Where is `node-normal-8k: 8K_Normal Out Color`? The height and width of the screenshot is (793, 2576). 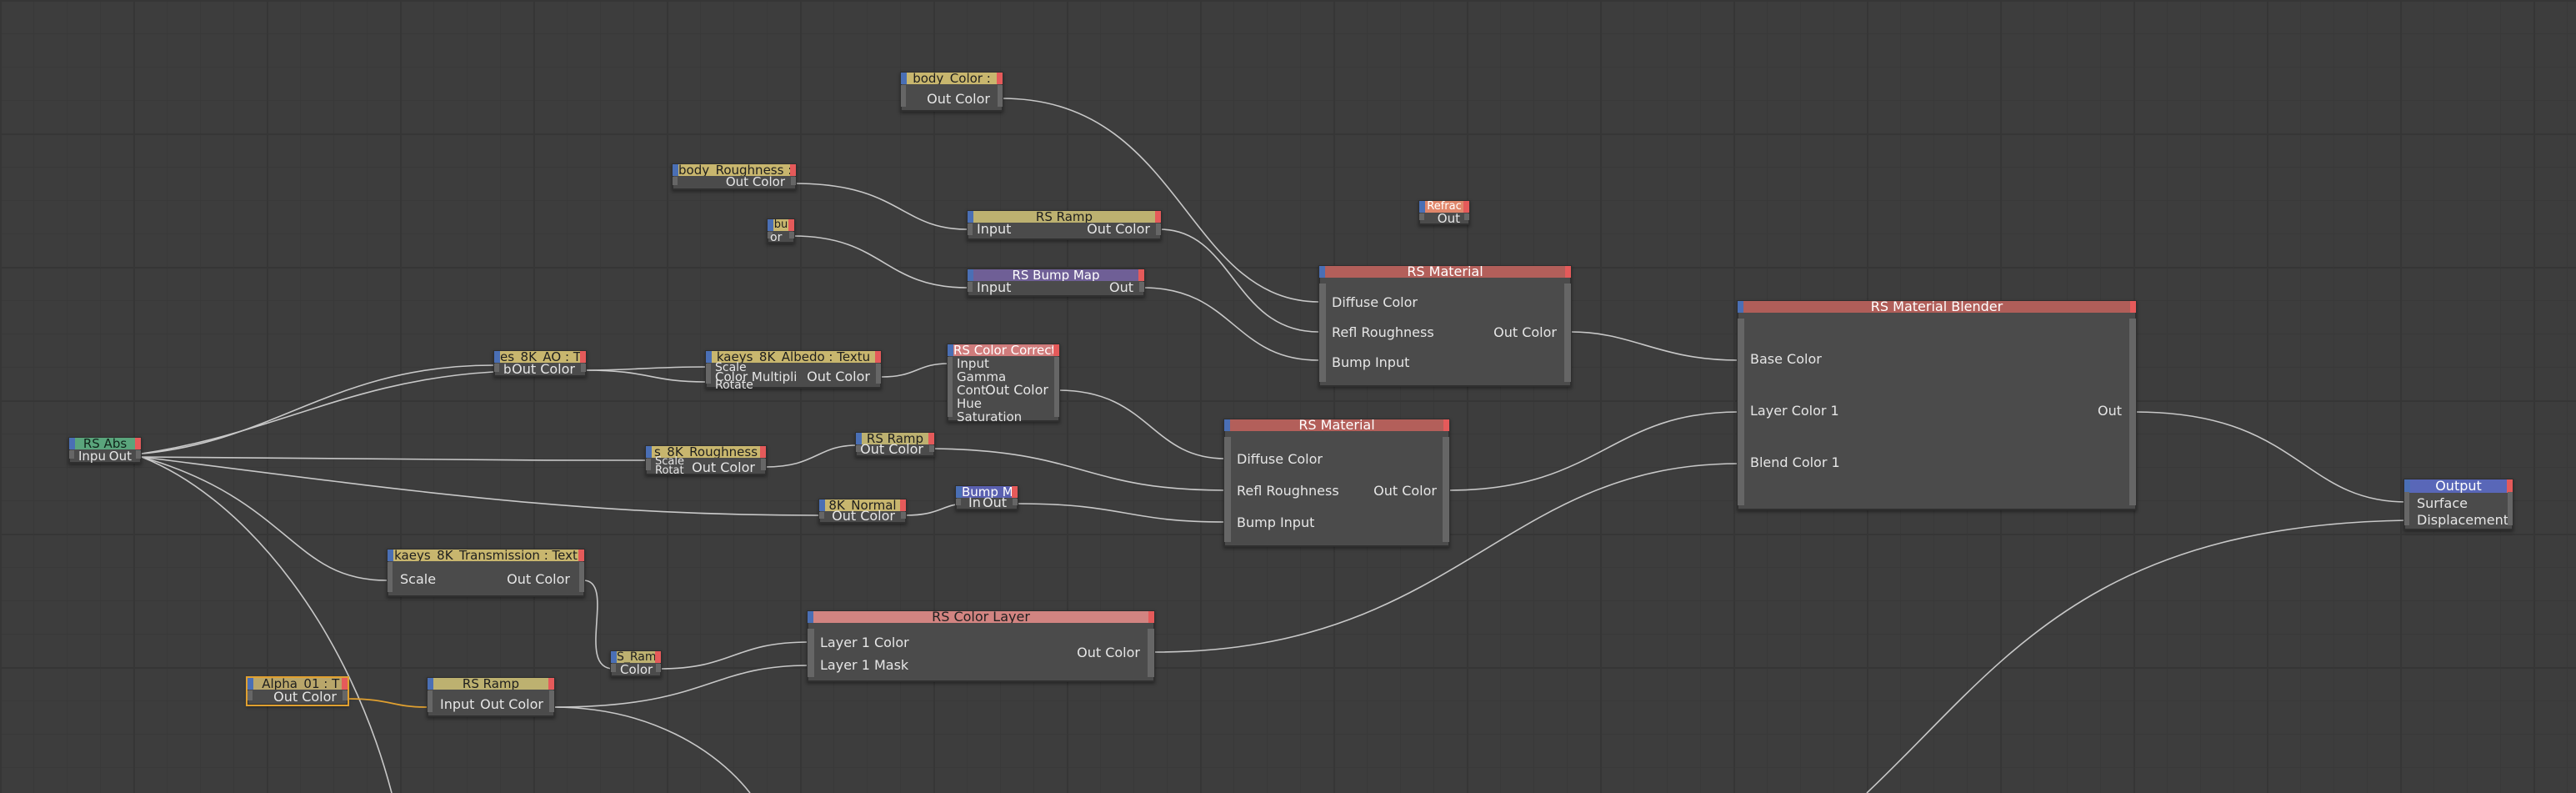 node-normal-8k: 8K_Normal Out Color is located at coordinates (863, 512).